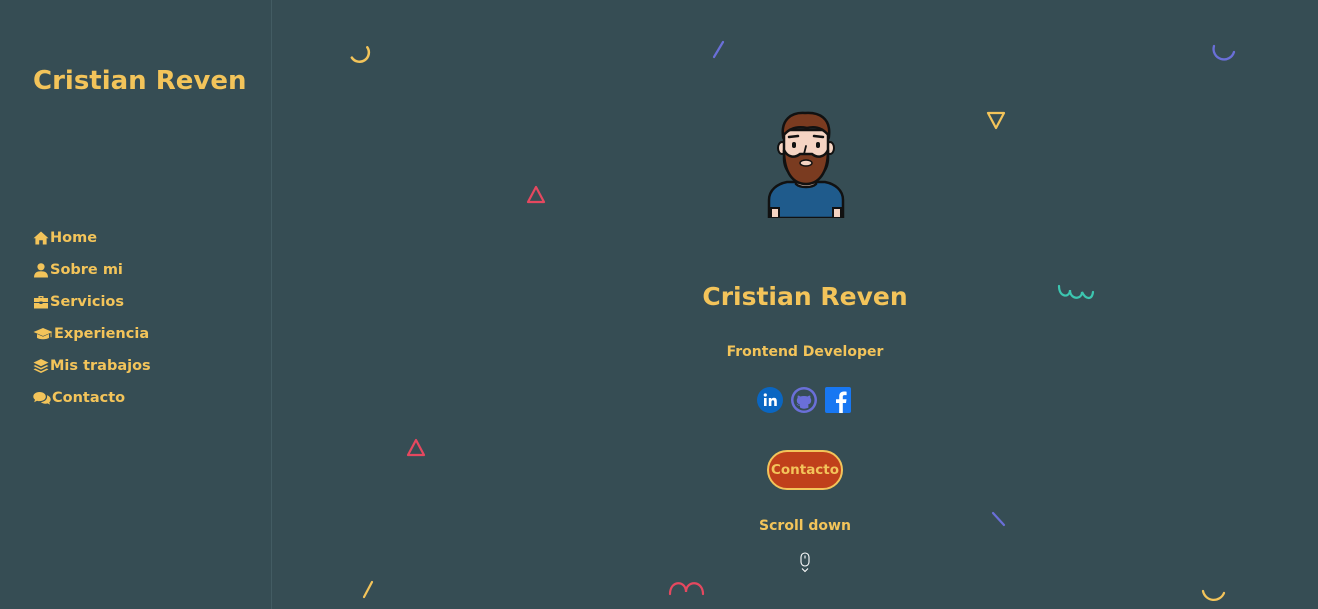  What do you see at coordinates (805, 526) in the screenshot?
I see `scroll-down-link: Scroll down` at bounding box center [805, 526].